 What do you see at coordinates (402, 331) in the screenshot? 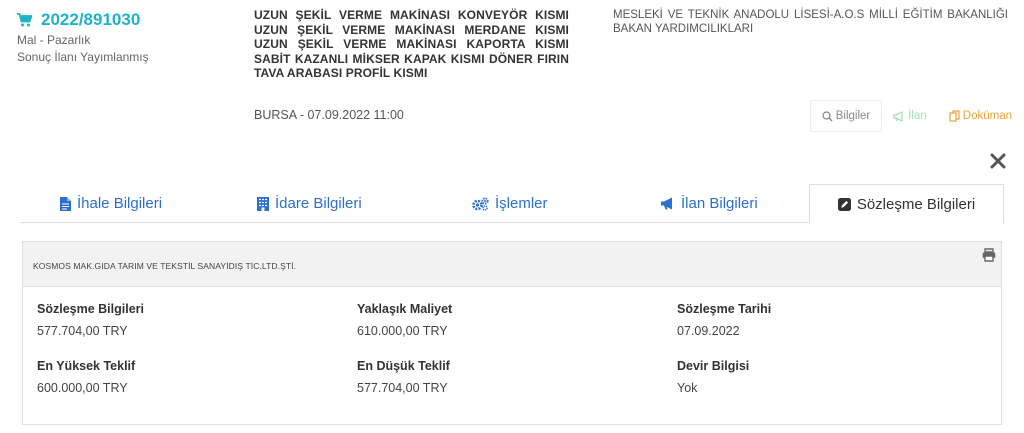
I see `field-value: 610.000,00 TRY` at bounding box center [402, 331].